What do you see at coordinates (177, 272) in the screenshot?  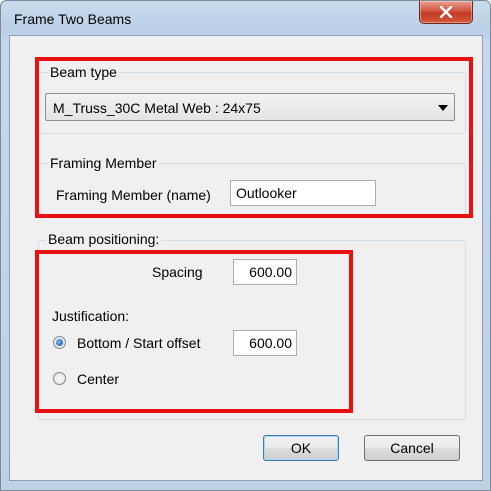 I see `spacing-label: Spacing` at bounding box center [177, 272].